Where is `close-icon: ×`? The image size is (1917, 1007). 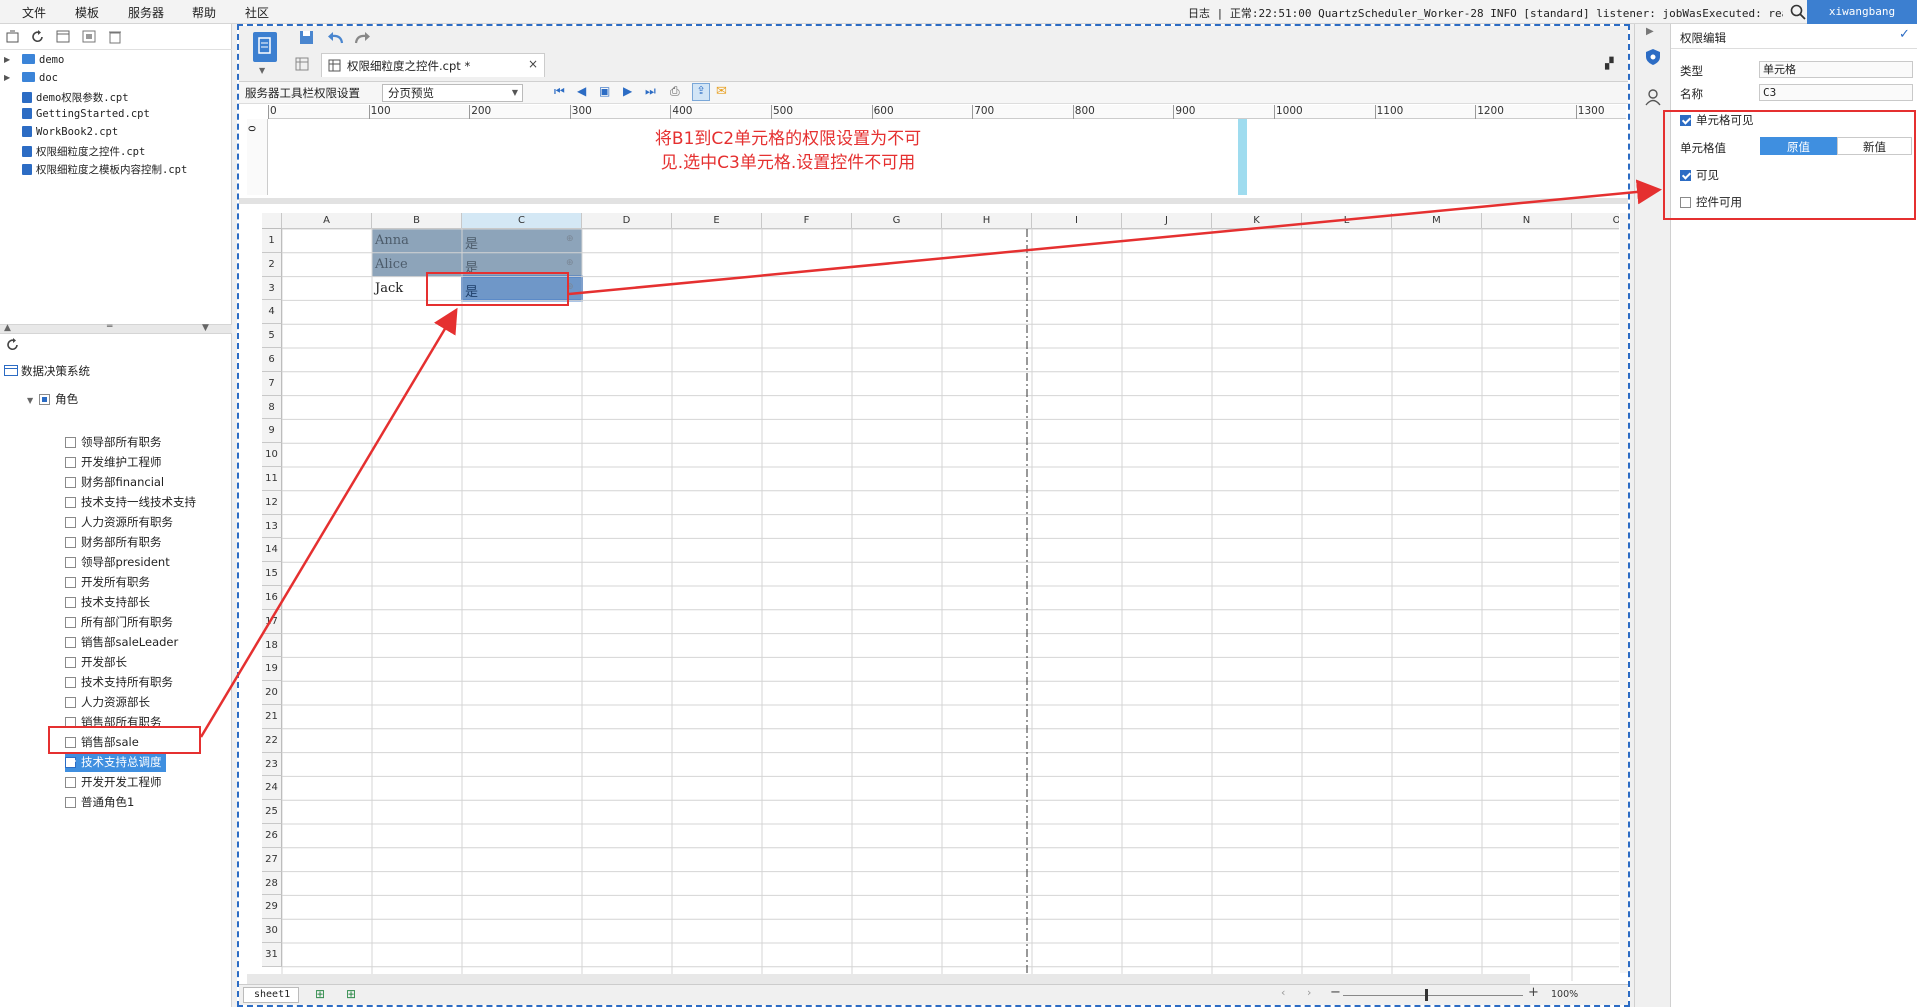
close-icon: × is located at coordinates (533, 64).